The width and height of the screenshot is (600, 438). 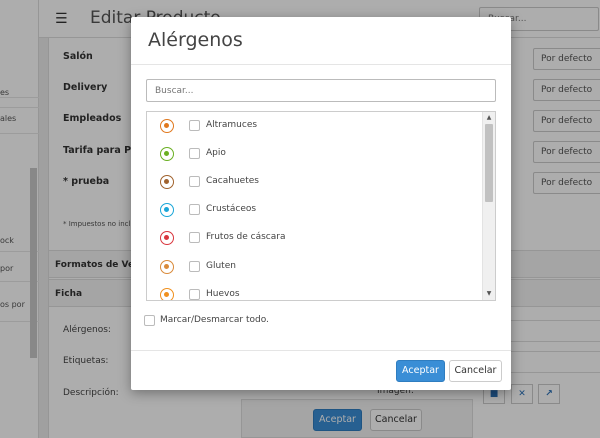 I want to click on celery-icon, so click(x=167, y=154).